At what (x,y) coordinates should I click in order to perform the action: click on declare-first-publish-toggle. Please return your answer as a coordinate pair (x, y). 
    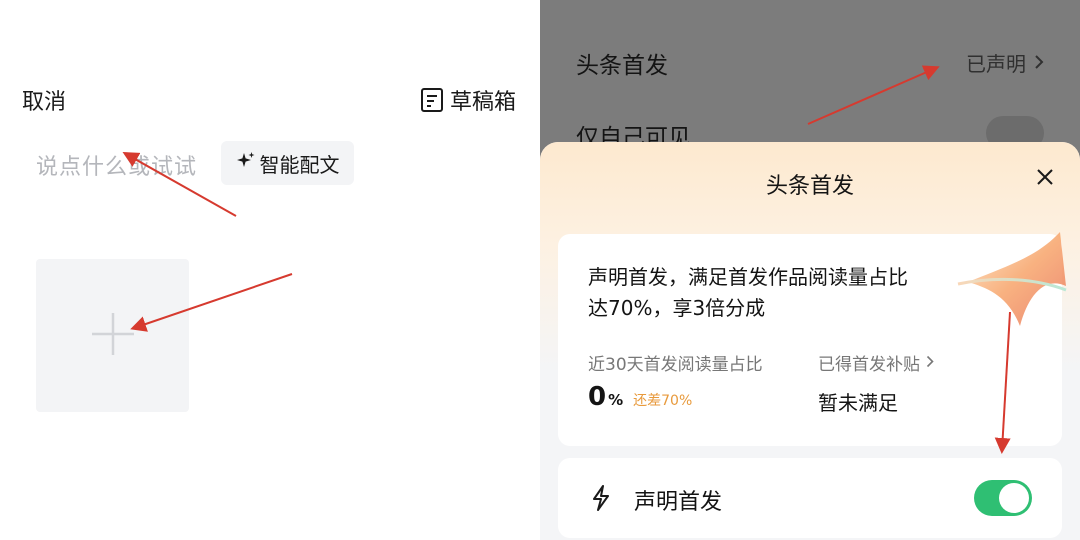
    Looking at the image, I should click on (1003, 498).